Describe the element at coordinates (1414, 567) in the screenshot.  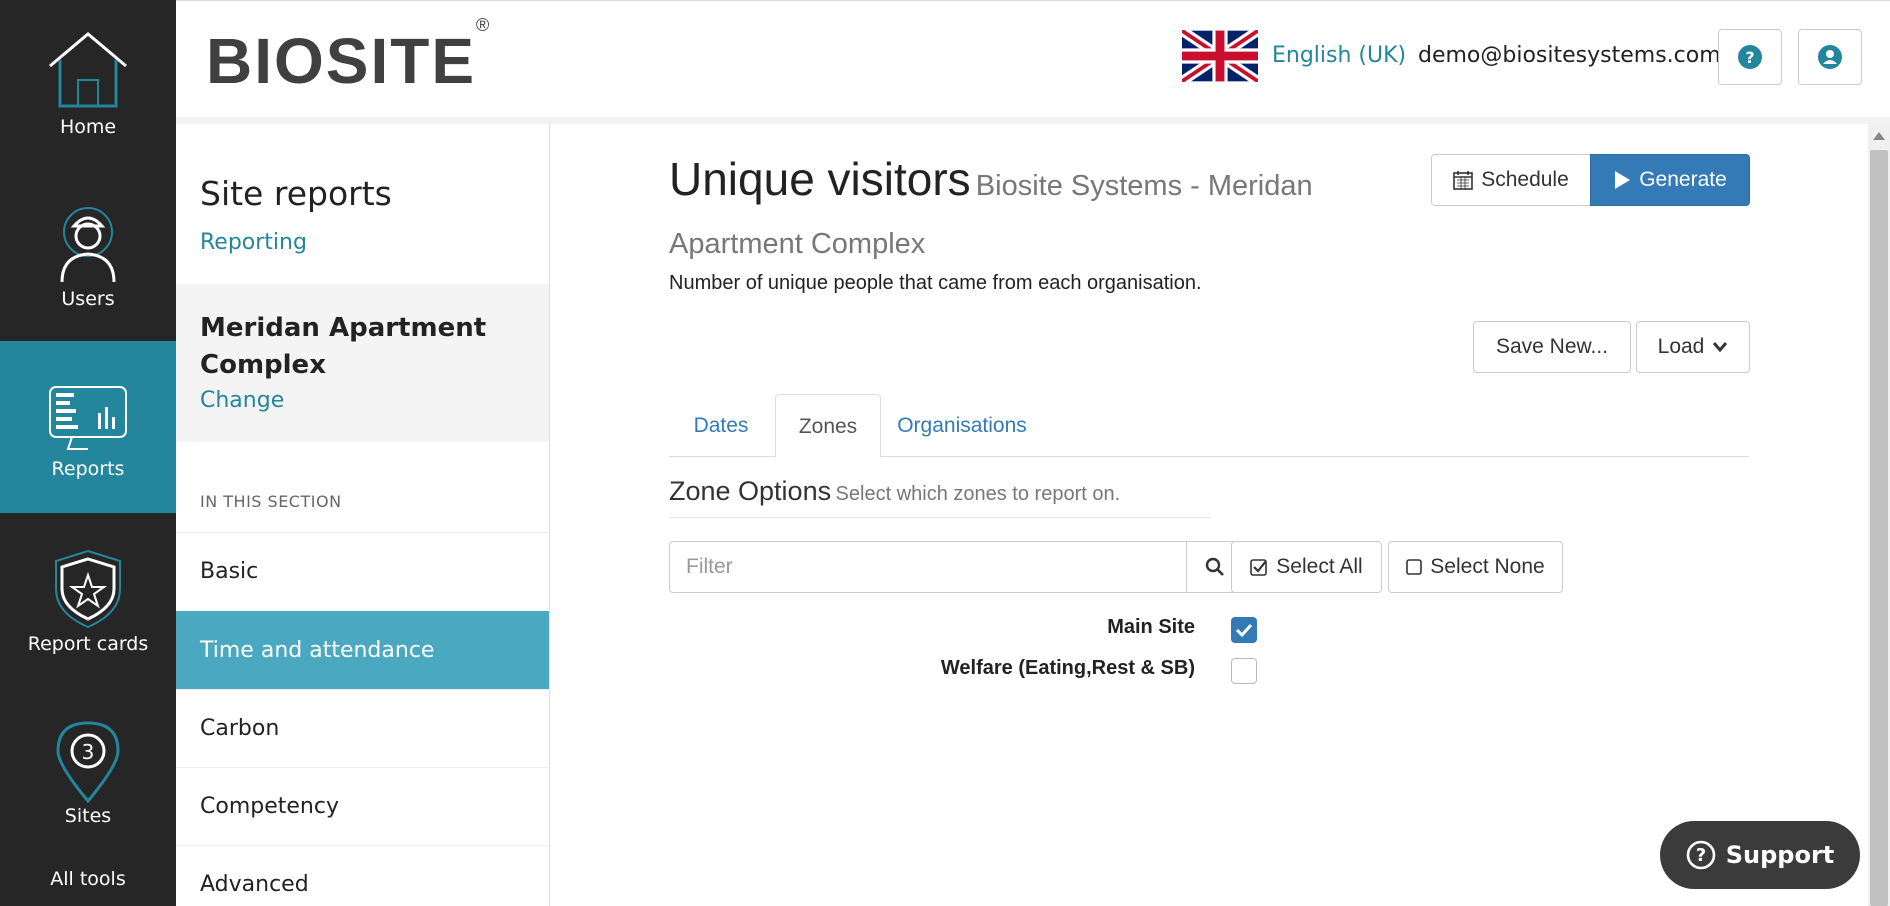
I see `empty-square-icon` at that location.